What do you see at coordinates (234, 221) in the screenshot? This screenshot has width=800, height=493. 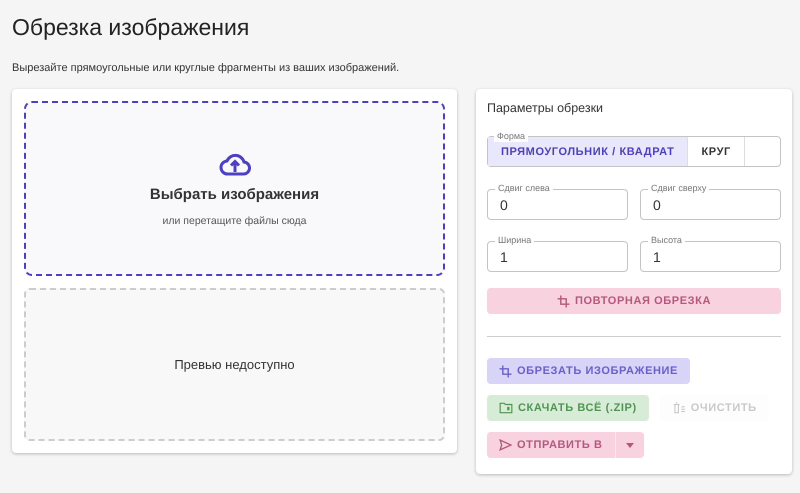 I see `drop-hint: или перетащите файлы сюда` at bounding box center [234, 221].